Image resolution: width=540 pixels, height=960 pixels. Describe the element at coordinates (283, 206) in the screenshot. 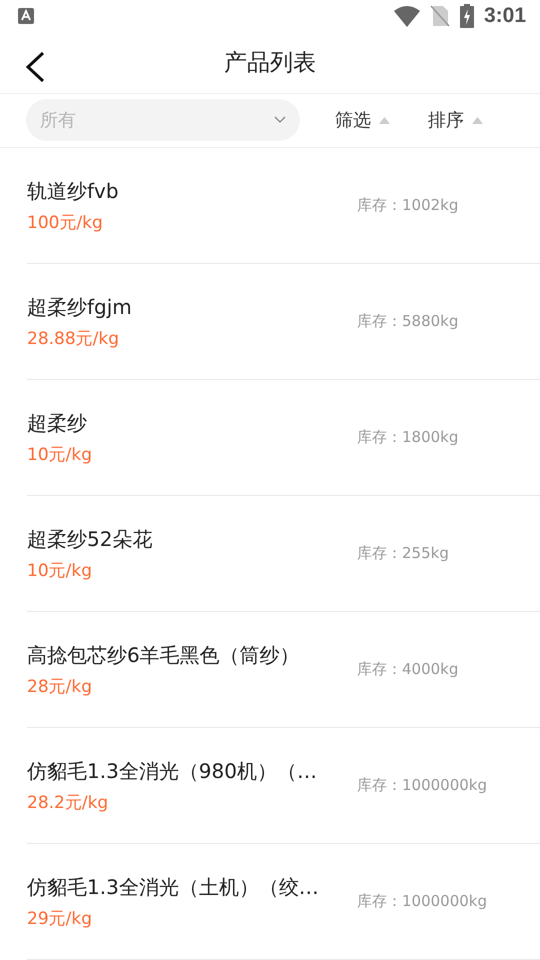

I see `product-row: 轨道纱fvb 100元/kg 库存：1002kg` at that location.